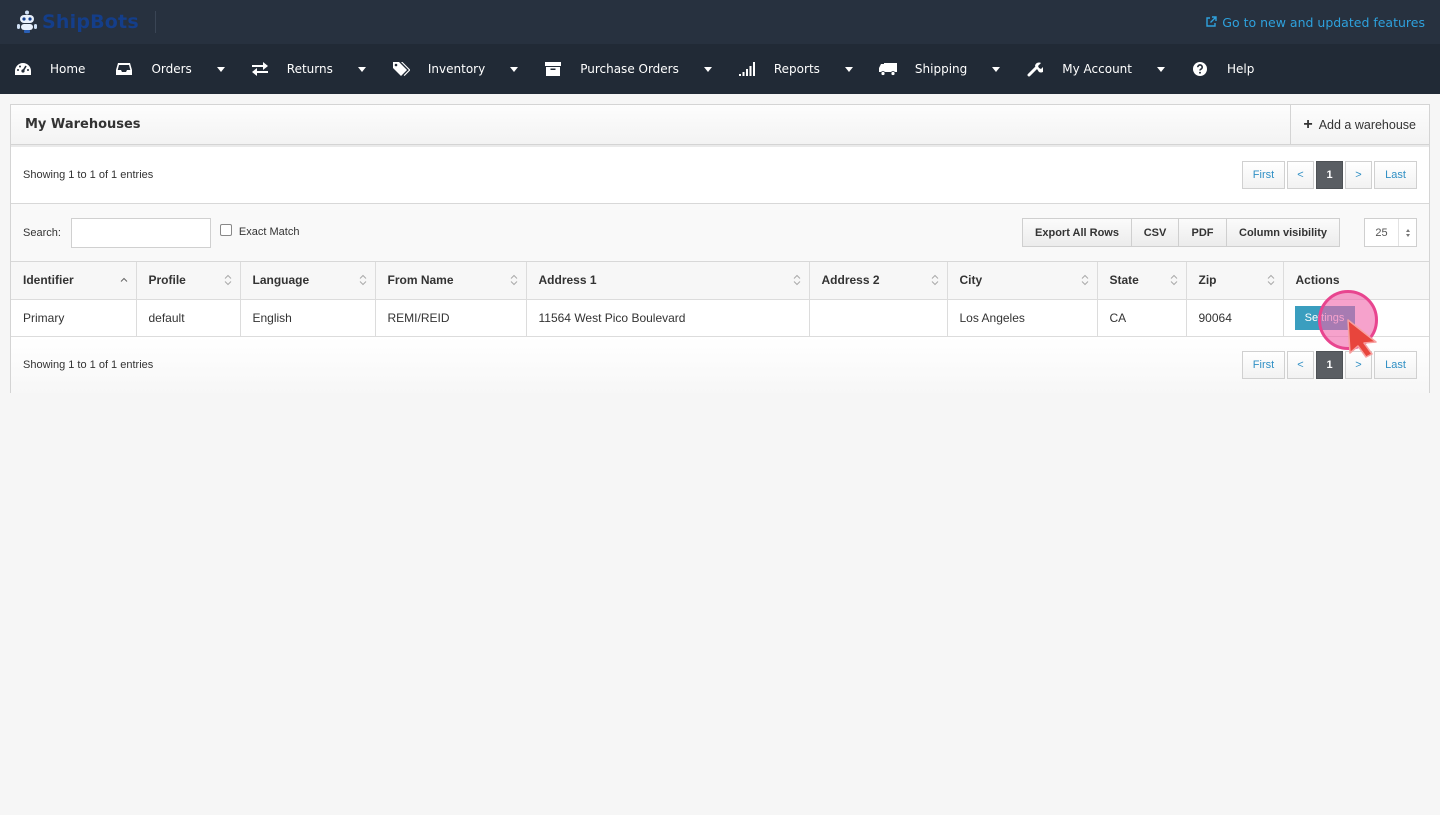  What do you see at coordinates (1315, 22) in the screenshot?
I see `new-features-link: Go to new and updated features` at bounding box center [1315, 22].